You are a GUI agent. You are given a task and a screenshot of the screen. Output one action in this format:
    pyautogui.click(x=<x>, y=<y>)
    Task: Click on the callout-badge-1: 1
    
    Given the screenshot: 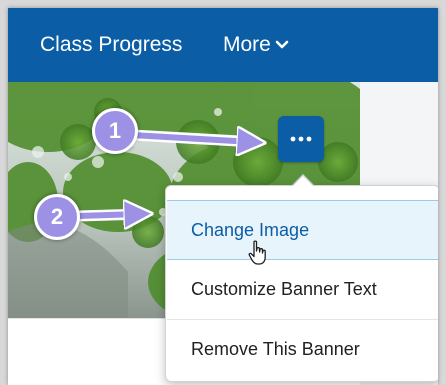 What is the action you would take?
    pyautogui.click(x=115, y=131)
    